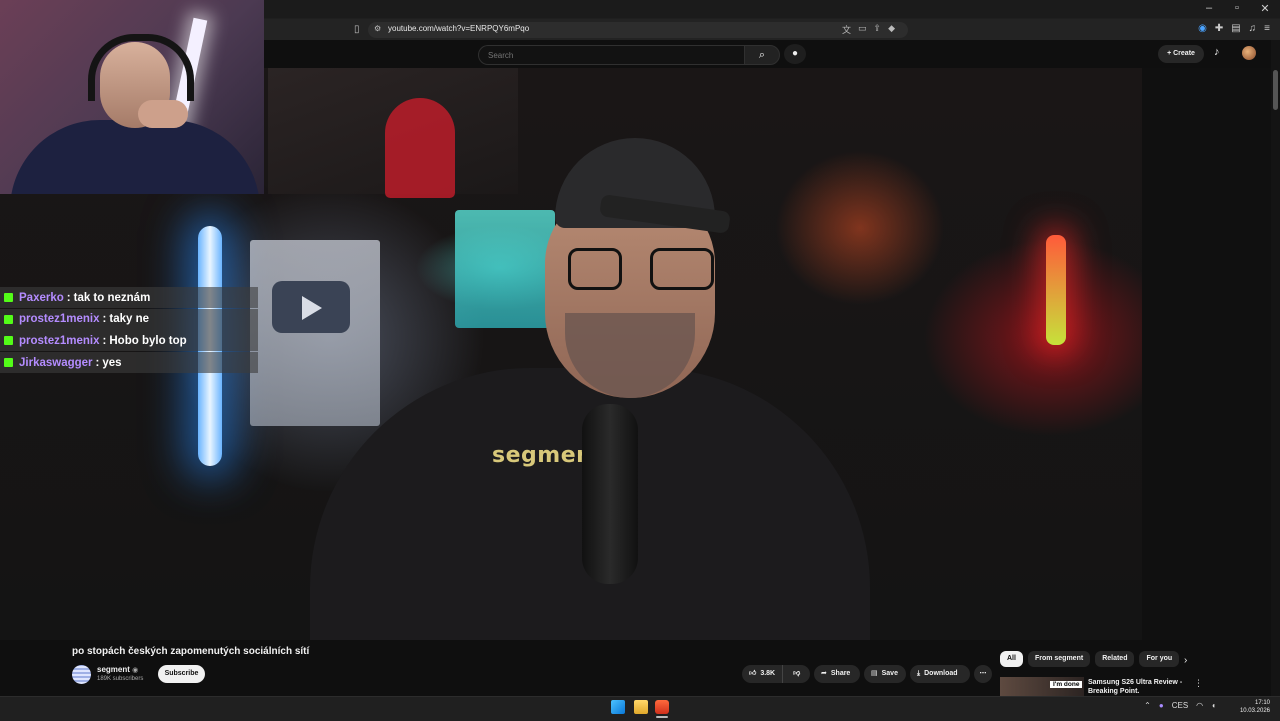 The width and height of the screenshot is (1280, 721). Describe the element at coordinates (1254, 711) in the screenshot. I see `clock-date: 10.03.2026` at that location.